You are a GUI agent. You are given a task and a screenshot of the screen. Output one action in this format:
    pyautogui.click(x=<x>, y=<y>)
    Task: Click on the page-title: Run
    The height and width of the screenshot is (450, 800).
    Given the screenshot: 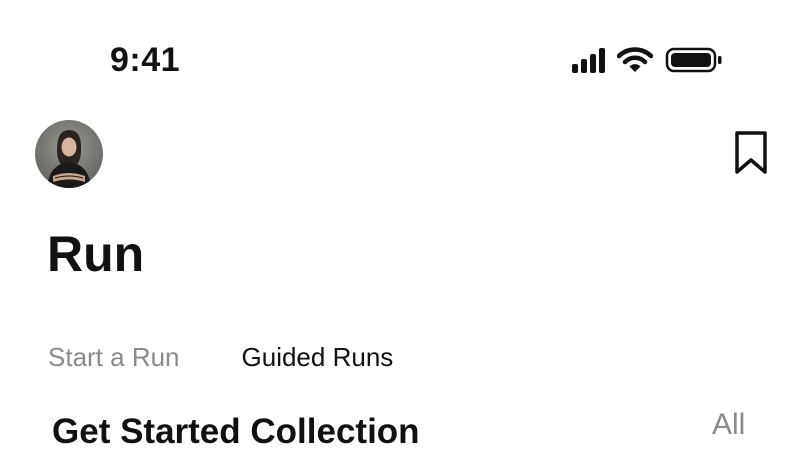 What is the action you would take?
    pyautogui.click(x=96, y=254)
    